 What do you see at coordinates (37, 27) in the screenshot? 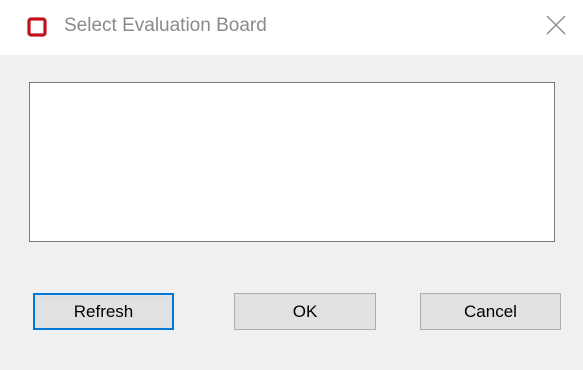
I see `square-outline-icon` at bounding box center [37, 27].